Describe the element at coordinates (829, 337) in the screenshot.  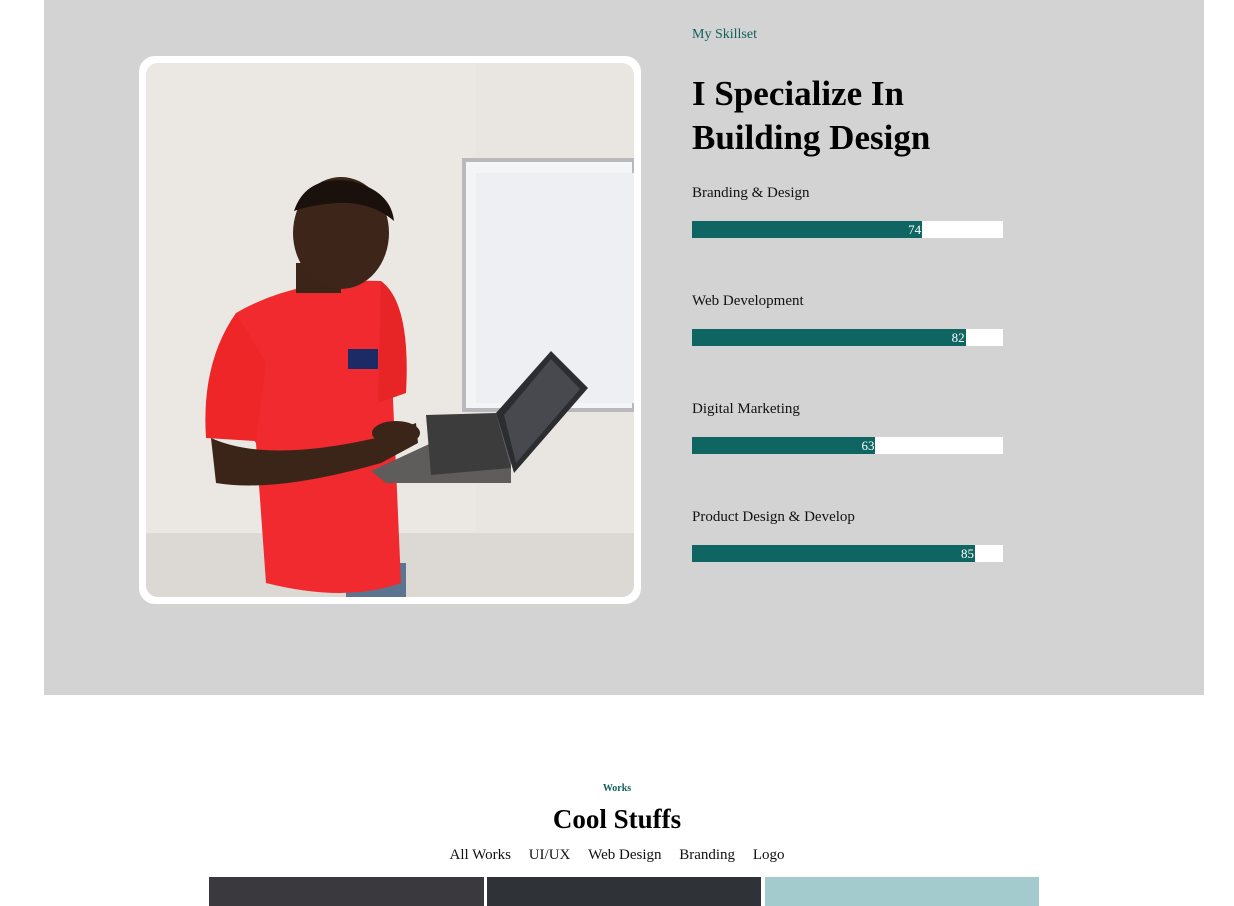
I see `skill-progress-fill: 82` at that location.